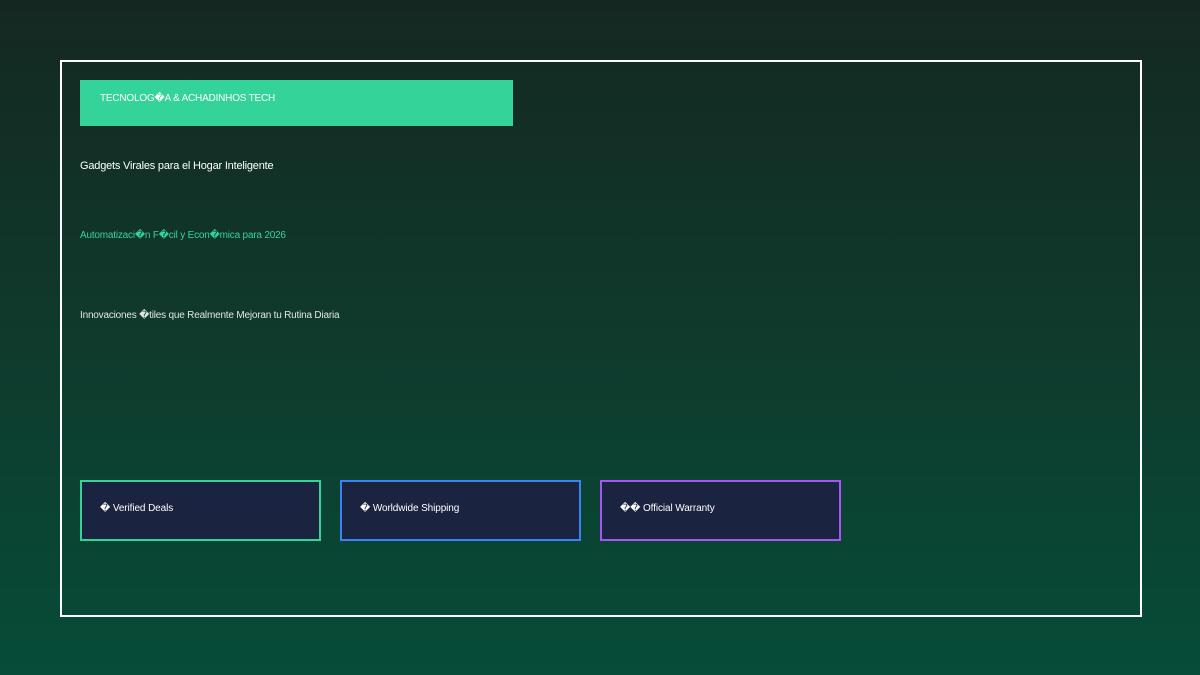 Image resolution: width=1200 pixels, height=675 pixels. Describe the element at coordinates (410, 508) in the screenshot. I see `feature-badge-label: � Worldwide Shipping` at that location.